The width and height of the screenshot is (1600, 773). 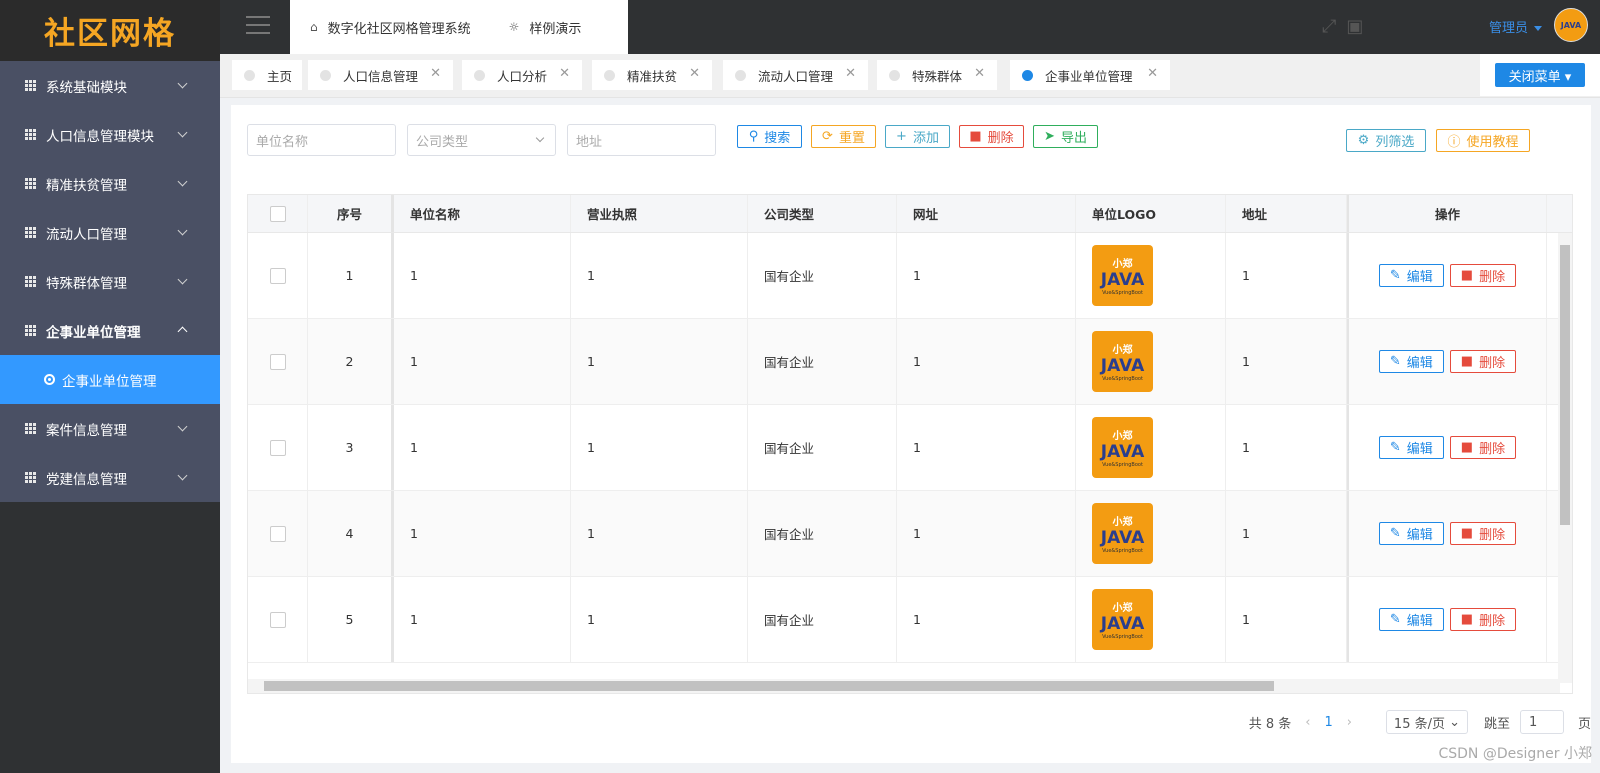 What do you see at coordinates (110, 330) in the screenshot?
I see `sidebar-item-enterprise: 企事业单位管理` at bounding box center [110, 330].